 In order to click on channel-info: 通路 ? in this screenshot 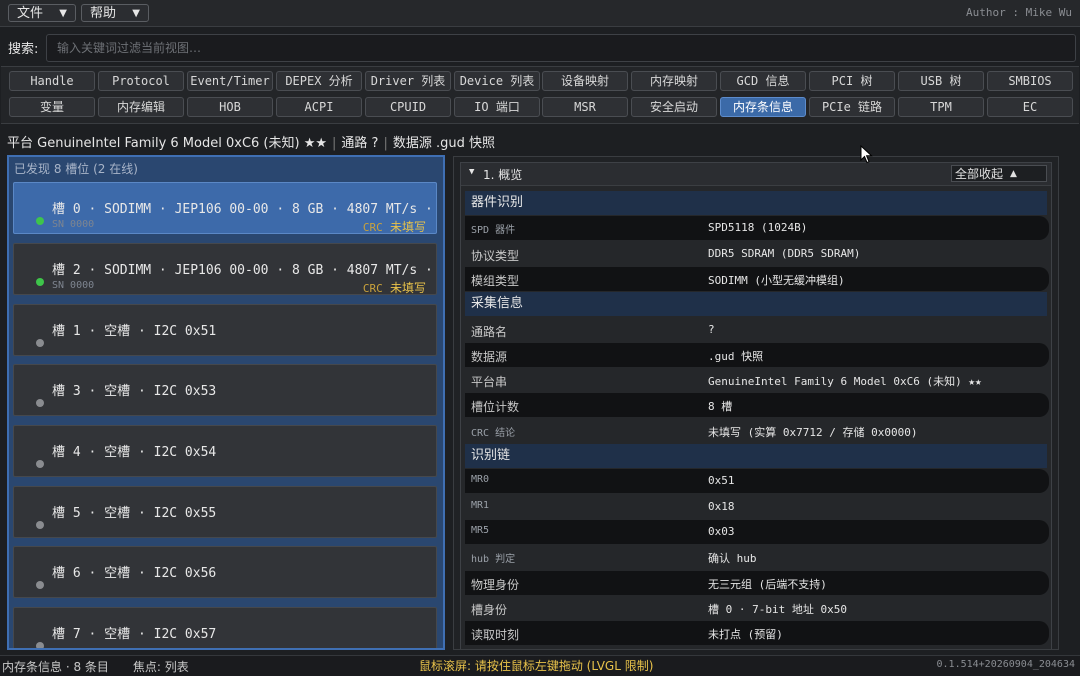, I will do `click(360, 143)`.